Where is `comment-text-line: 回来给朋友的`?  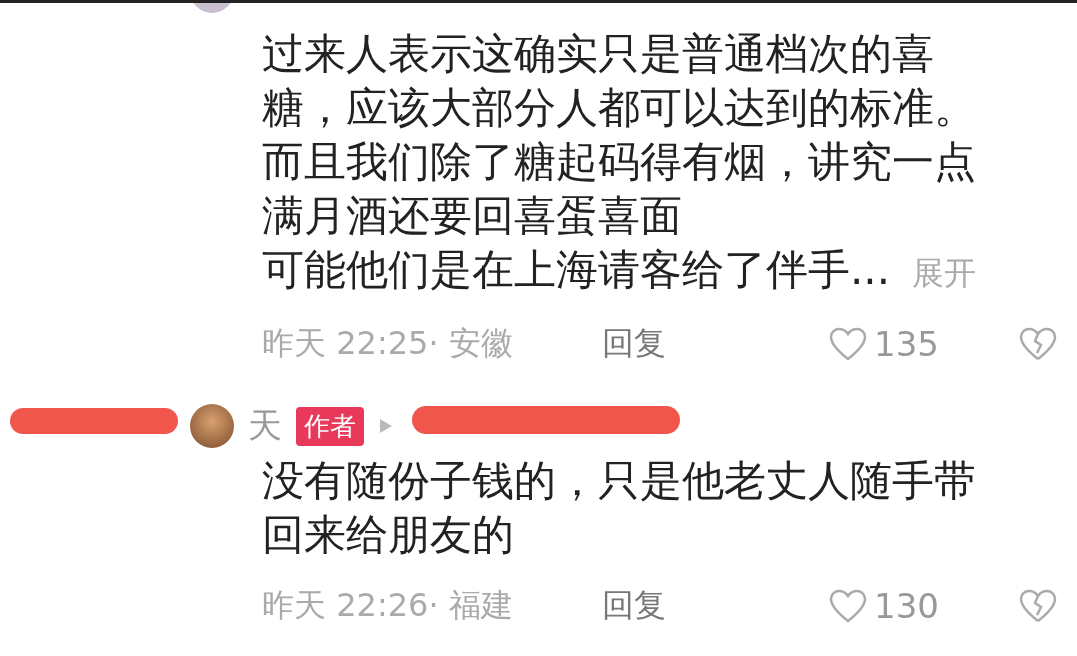
comment-text-line: 回来给朋友的 is located at coordinates (388, 535).